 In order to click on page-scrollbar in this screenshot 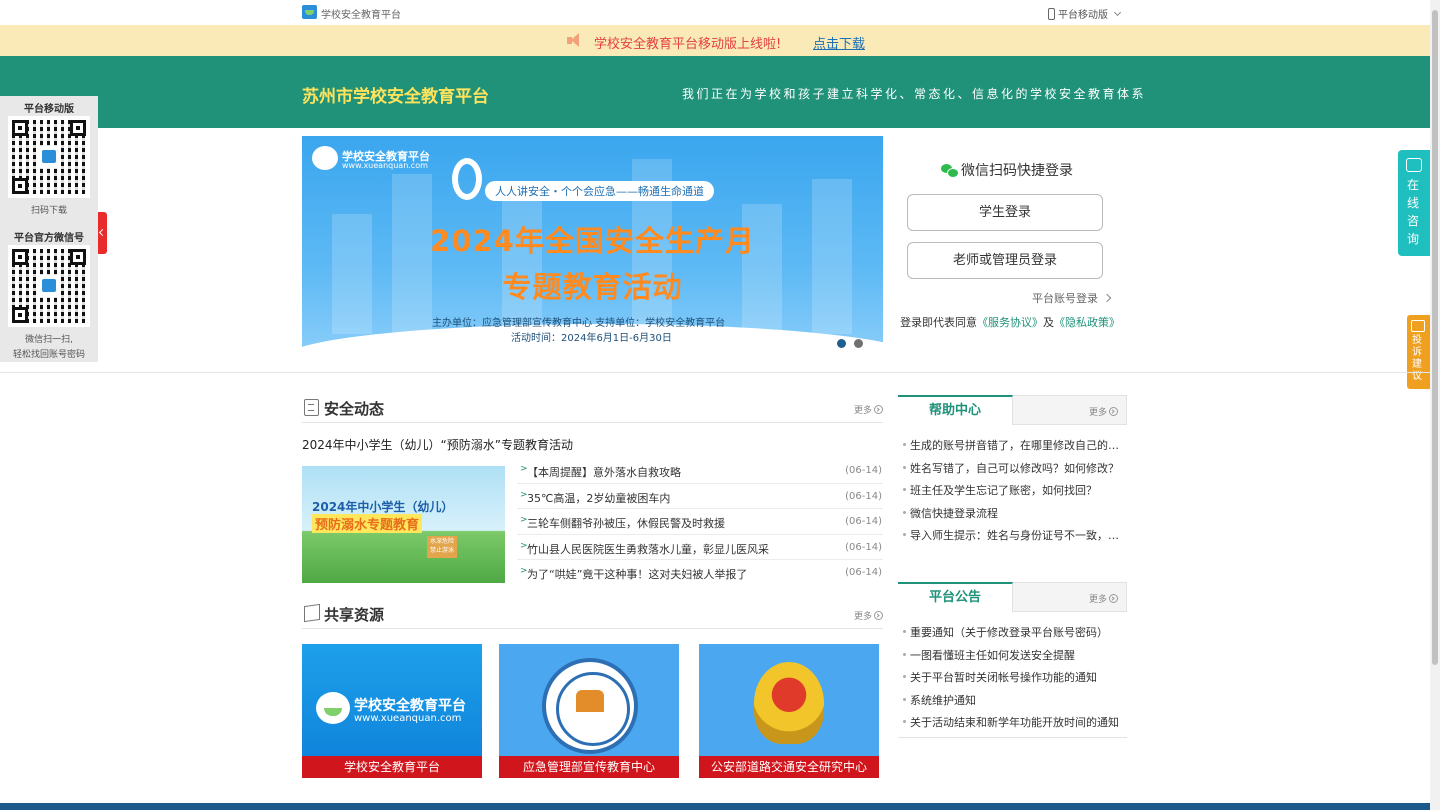, I will do `click(1435, 405)`.